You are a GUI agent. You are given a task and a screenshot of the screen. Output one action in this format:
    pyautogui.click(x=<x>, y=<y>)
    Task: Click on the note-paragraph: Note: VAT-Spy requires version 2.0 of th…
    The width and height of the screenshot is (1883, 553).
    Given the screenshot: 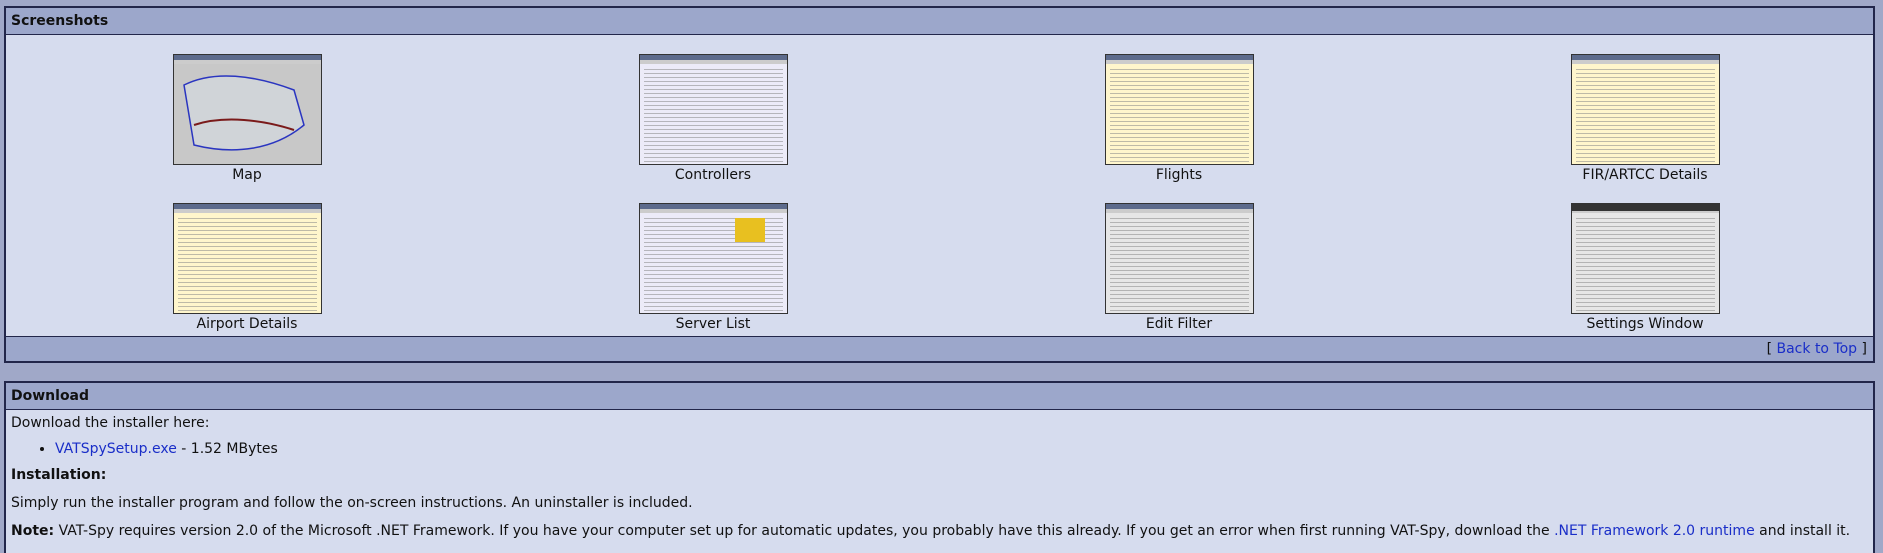 What is the action you would take?
    pyautogui.click(x=931, y=531)
    